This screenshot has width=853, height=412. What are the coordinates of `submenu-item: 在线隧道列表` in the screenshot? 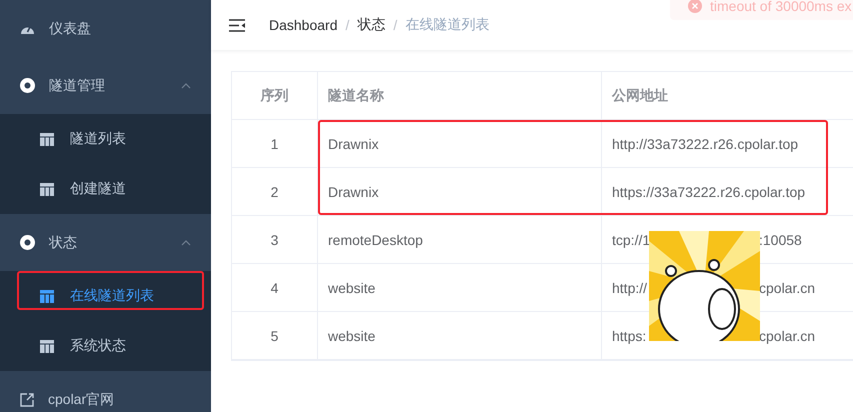 It's located at (105, 296).